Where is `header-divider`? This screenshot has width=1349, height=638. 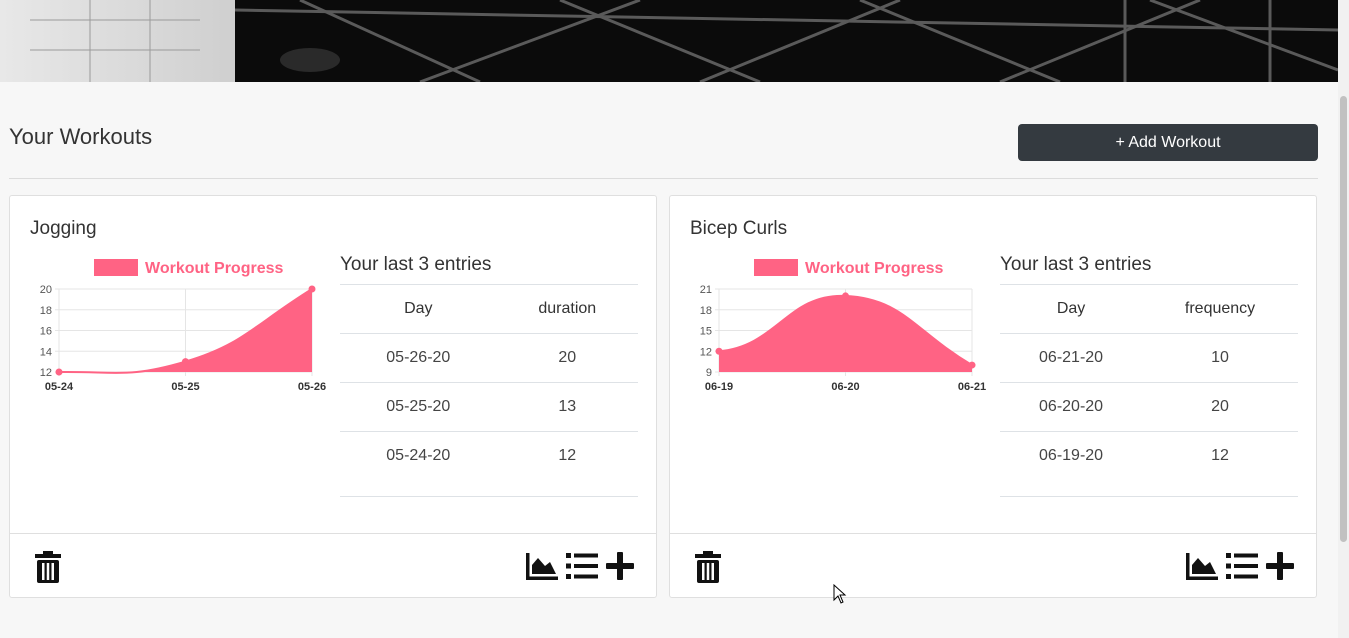
header-divider is located at coordinates (663, 178).